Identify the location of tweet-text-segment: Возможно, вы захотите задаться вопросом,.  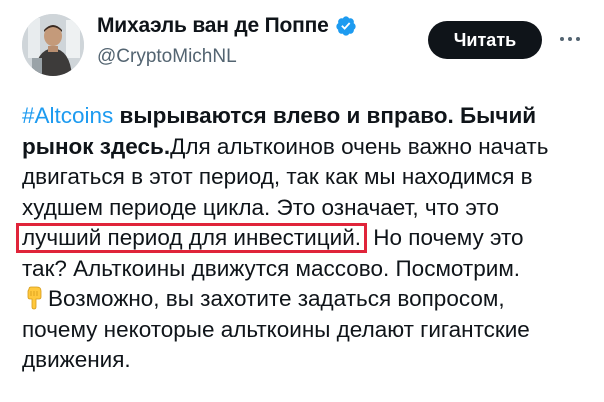
(276, 298).